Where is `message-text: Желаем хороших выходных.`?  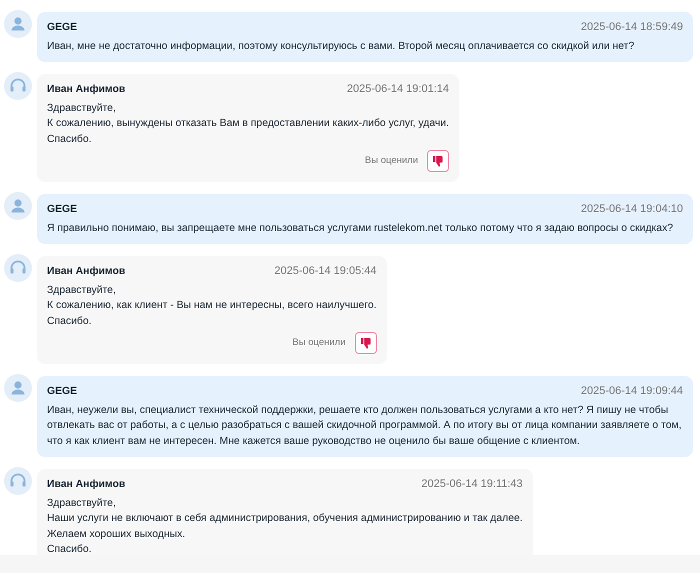 message-text: Желаем хороших выходных. is located at coordinates (116, 535).